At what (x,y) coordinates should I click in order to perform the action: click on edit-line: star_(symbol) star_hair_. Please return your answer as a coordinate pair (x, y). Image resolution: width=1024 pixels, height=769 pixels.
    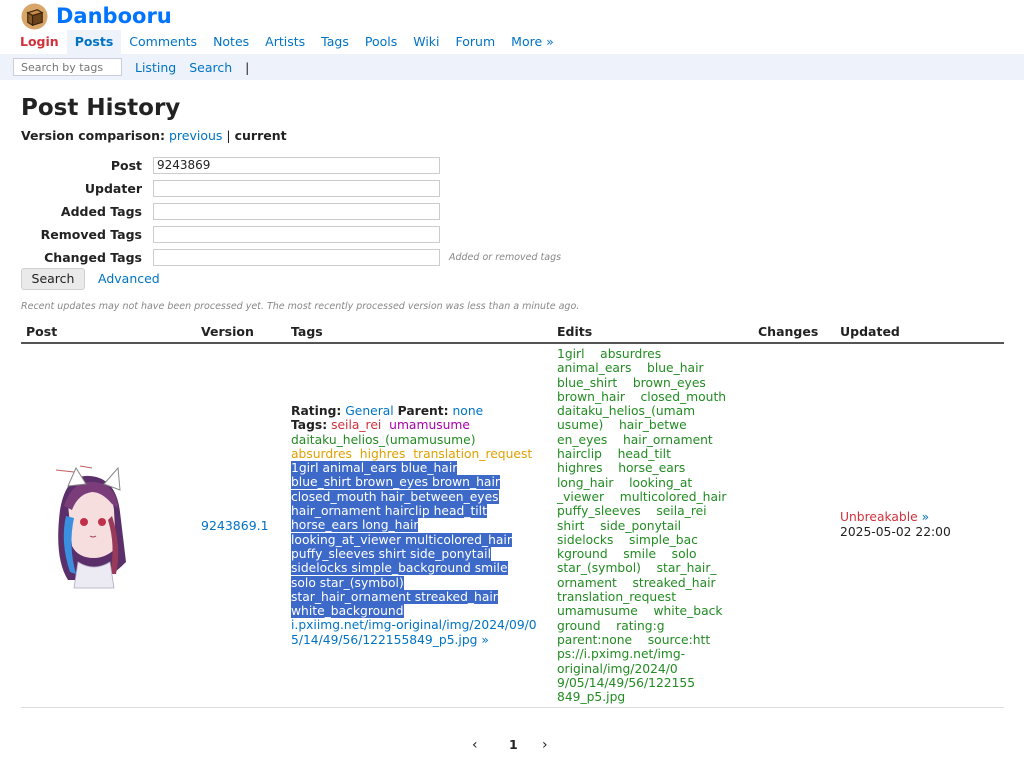
    Looking at the image, I should click on (637, 568).